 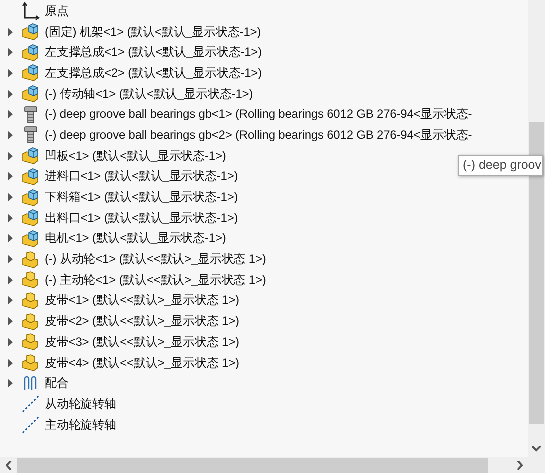 What do you see at coordinates (135, 239) in the screenshot?
I see `tree-item: 电机<1> (默认<默认_显示状态-1>)` at bounding box center [135, 239].